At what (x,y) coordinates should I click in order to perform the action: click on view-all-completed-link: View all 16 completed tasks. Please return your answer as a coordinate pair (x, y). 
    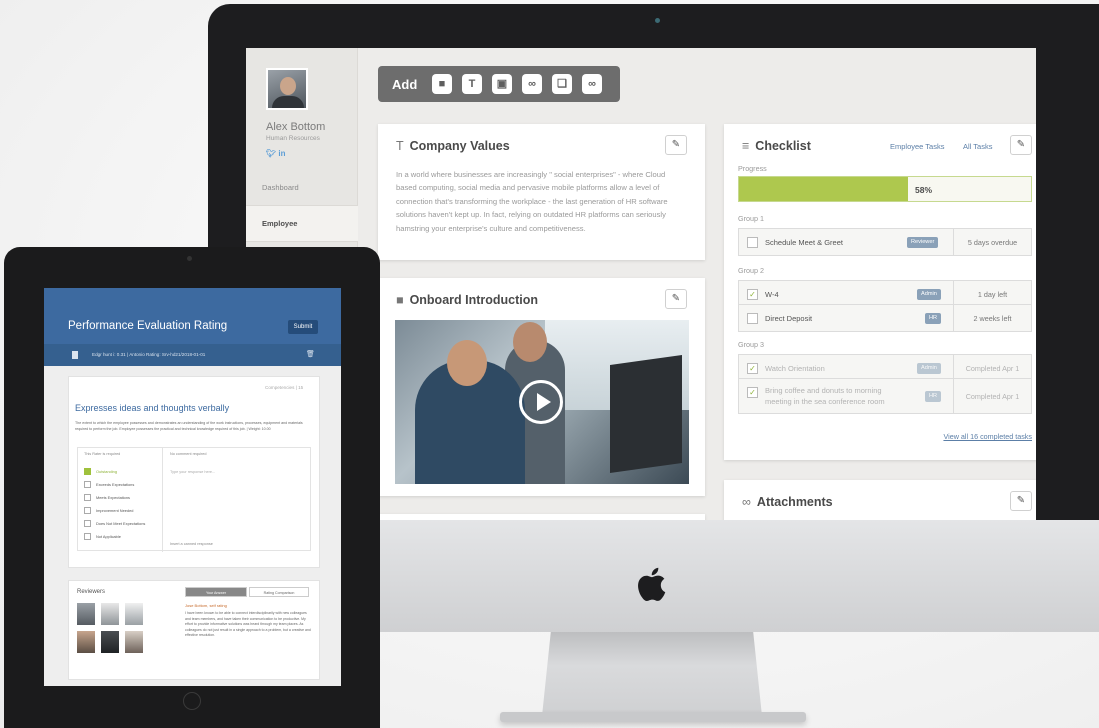
    Looking at the image, I should click on (987, 436).